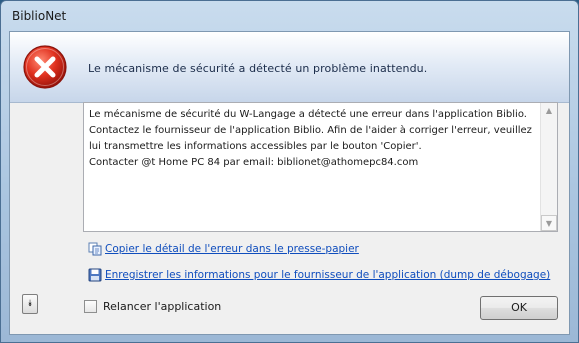 The height and width of the screenshot is (343, 579). What do you see at coordinates (548, 167) in the screenshot?
I see `details-scrollbar: ▲ ▼` at bounding box center [548, 167].